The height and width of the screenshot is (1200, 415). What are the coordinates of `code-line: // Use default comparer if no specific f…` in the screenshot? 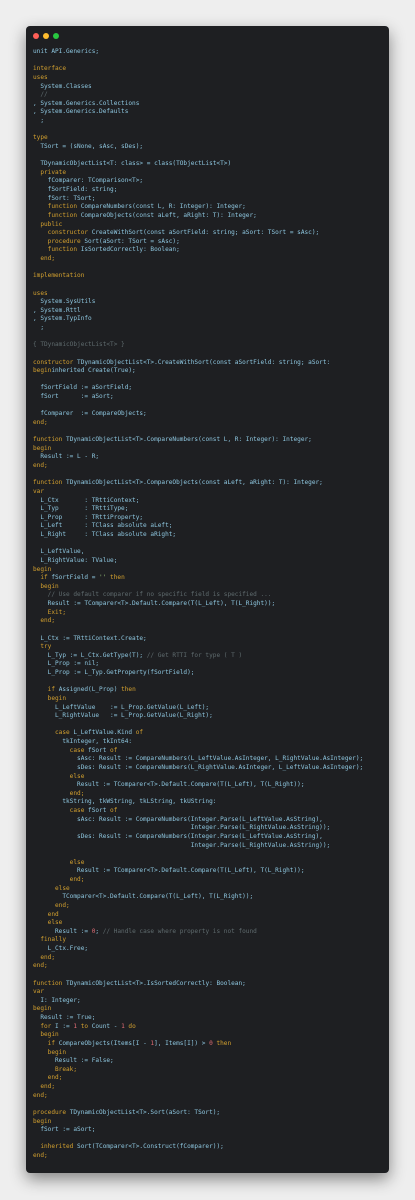 It's located at (210, 595).